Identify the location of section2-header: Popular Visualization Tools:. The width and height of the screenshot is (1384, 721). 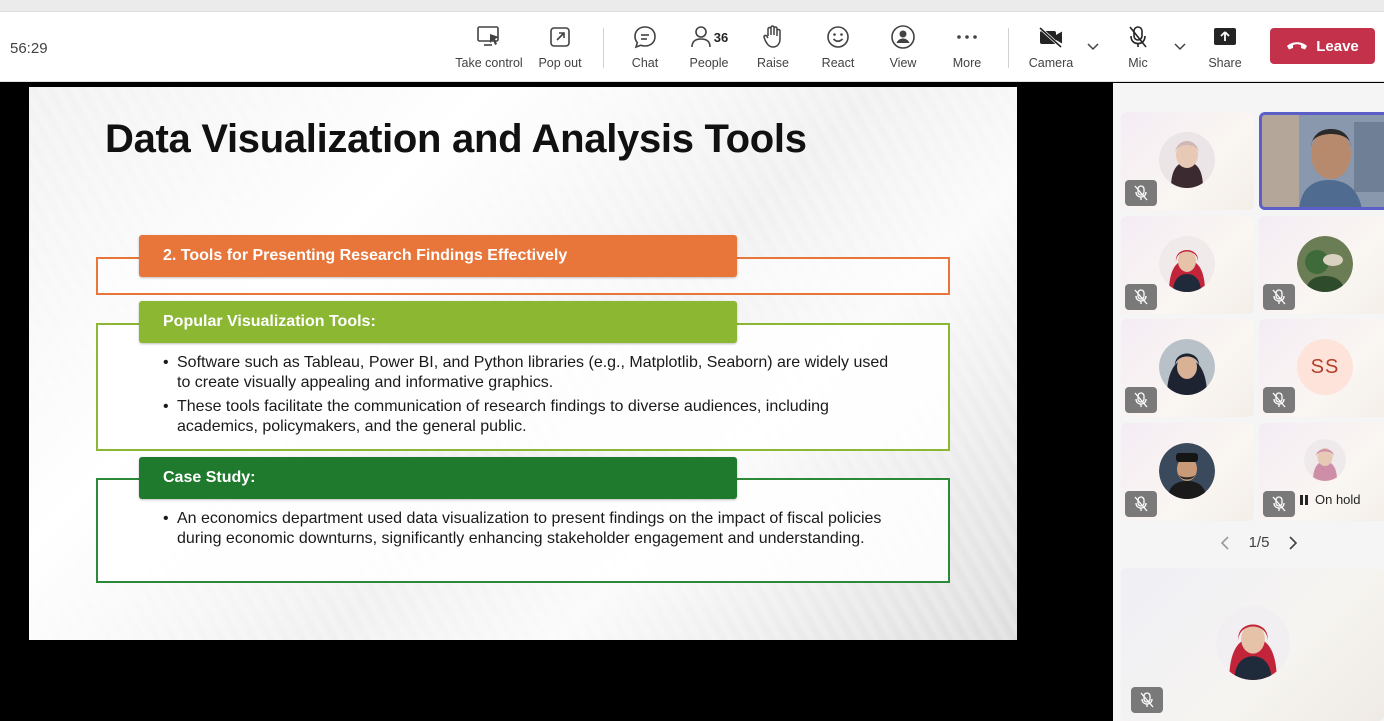
(438, 322).